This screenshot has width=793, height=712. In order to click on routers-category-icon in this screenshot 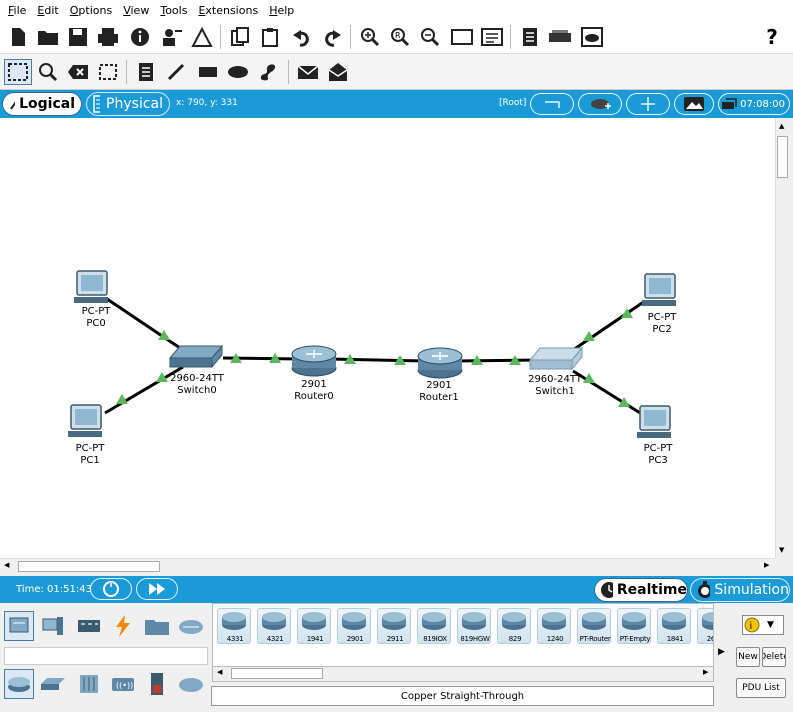, I will do `click(19, 684)`.